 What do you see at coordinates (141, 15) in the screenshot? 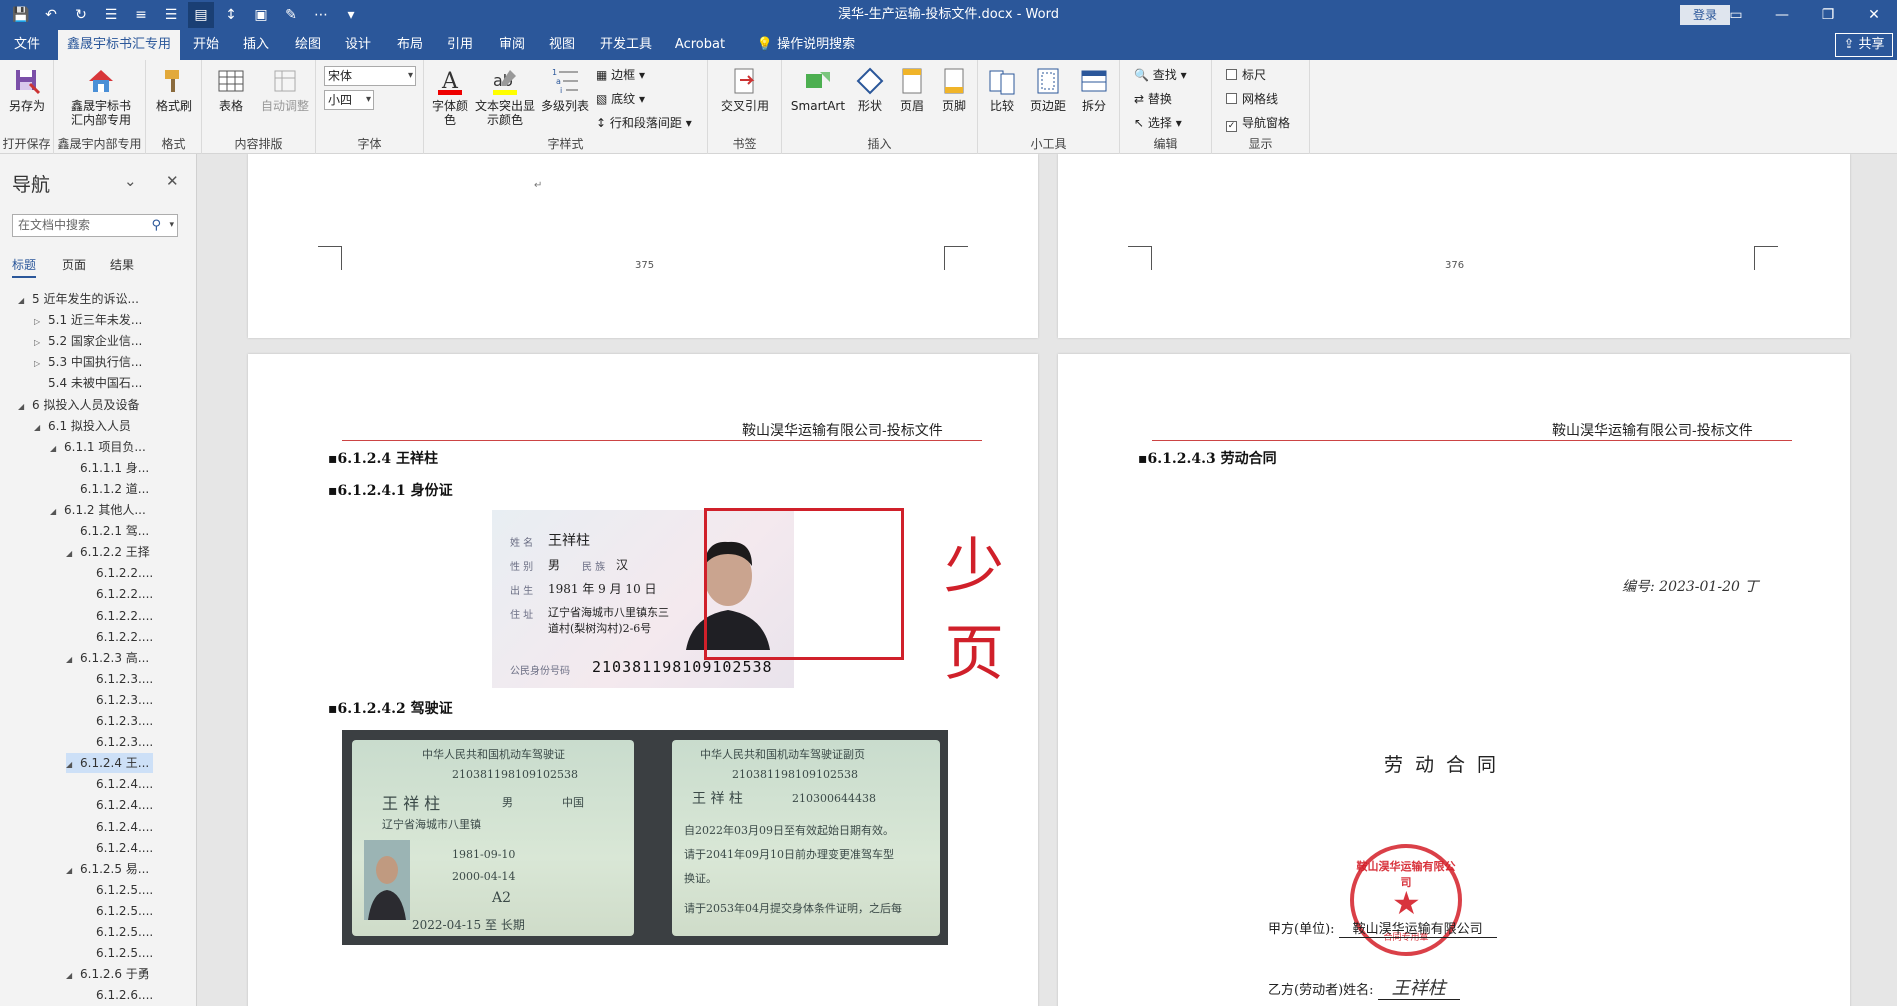
I see `align-center-icon: ≡` at bounding box center [141, 15].